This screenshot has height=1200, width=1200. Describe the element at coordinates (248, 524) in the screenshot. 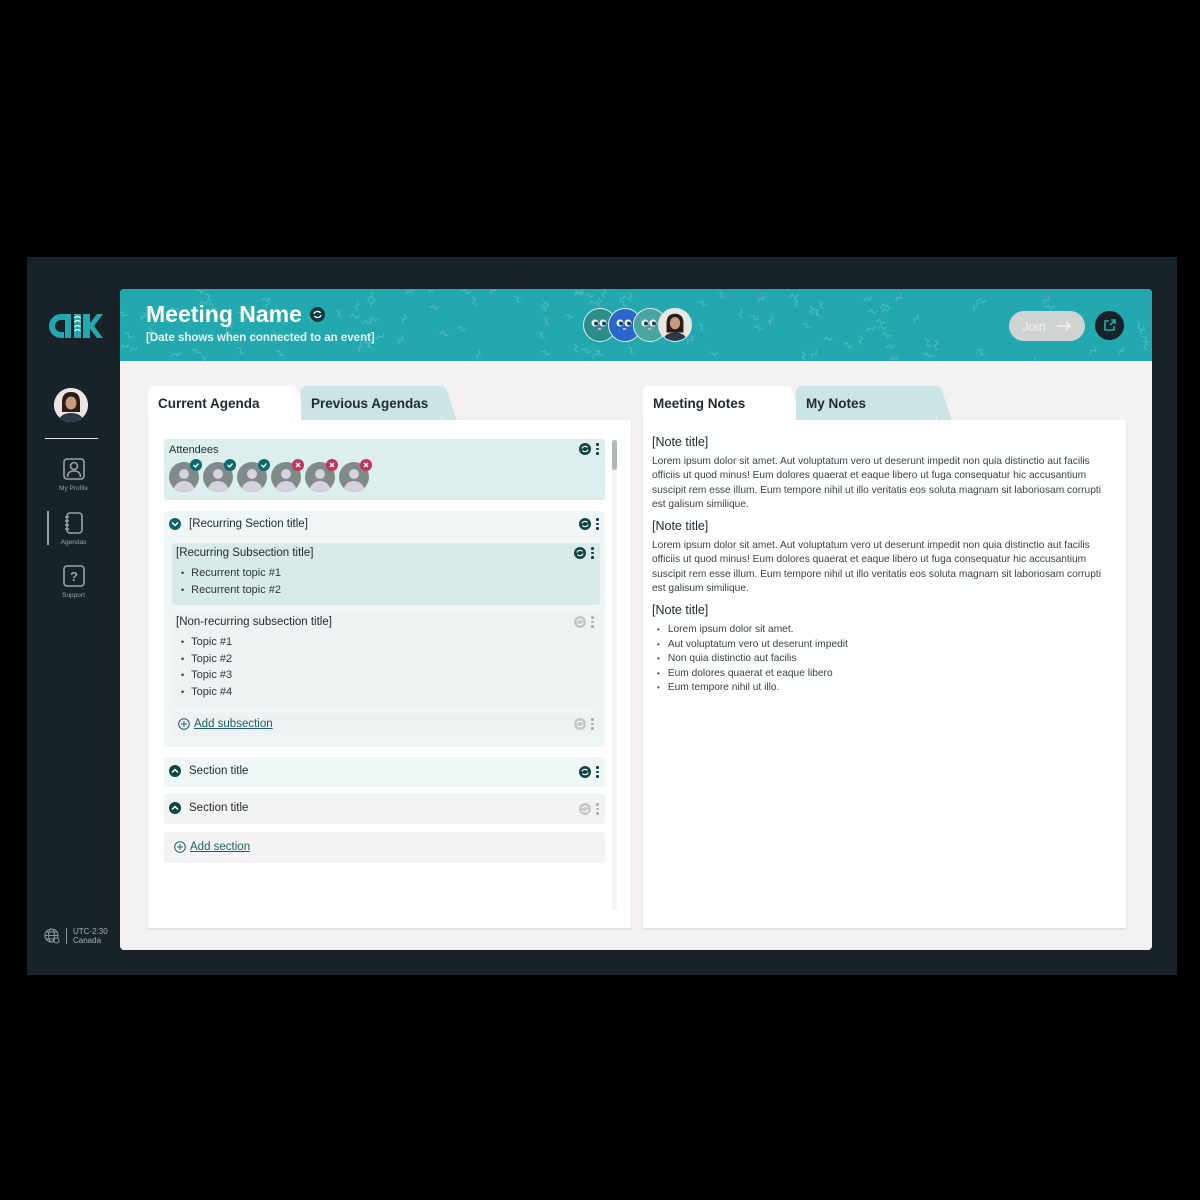

I see `section-title: [Recurring Section title]` at that location.